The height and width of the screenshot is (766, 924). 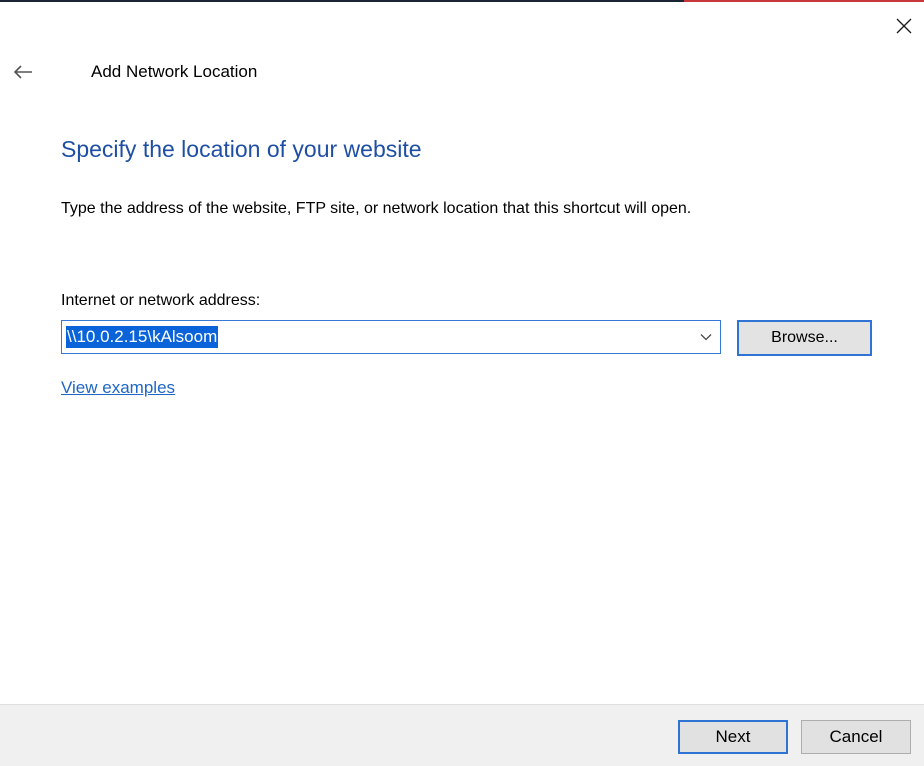 What do you see at coordinates (174, 71) in the screenshot?
I see `wizard-title: Add Network Location` at bounding box center [174, 71].